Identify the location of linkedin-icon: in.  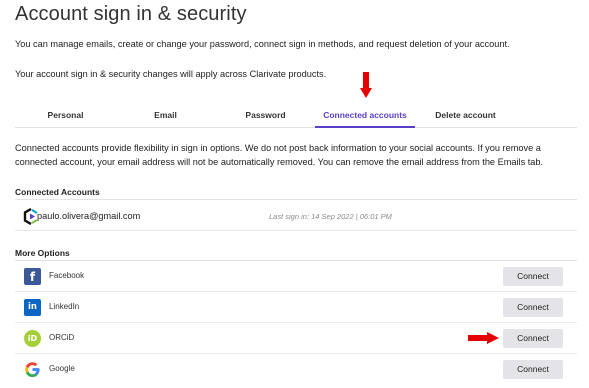
(32, 307).